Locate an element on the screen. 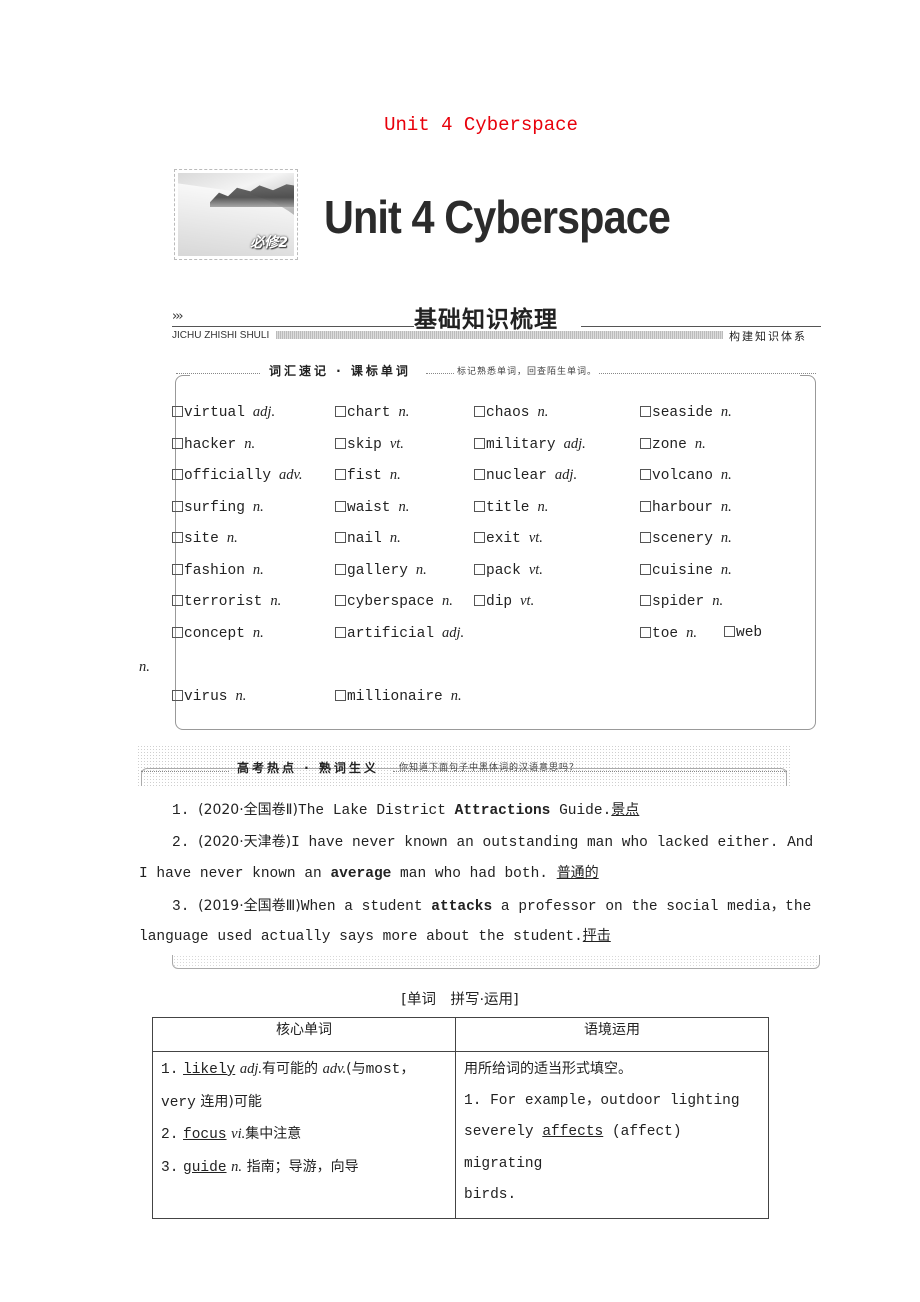  vocab-item: spider n. is located at coordinates (681, 601).